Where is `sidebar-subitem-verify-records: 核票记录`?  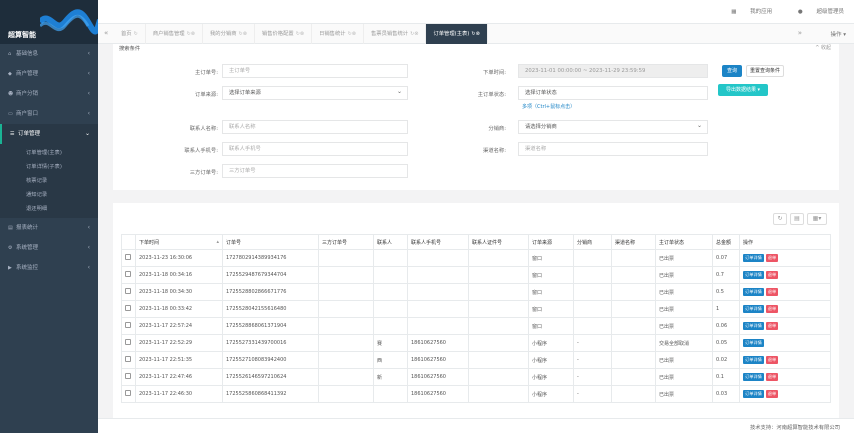 sidebar-subitem-verify-records: 核票记录 is located at coordinates (49, 181).